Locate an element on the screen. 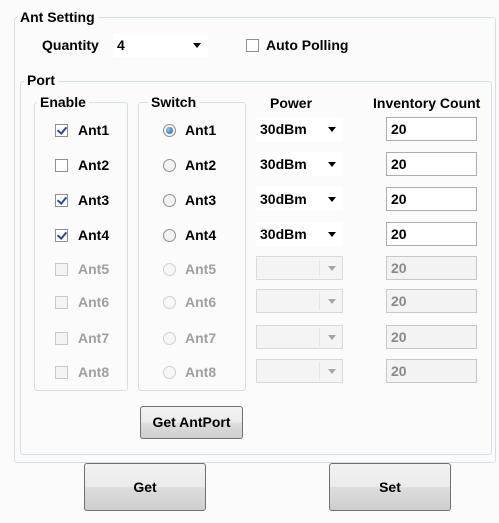  switch-label: Ant2 is located at coordinates (201, 165).